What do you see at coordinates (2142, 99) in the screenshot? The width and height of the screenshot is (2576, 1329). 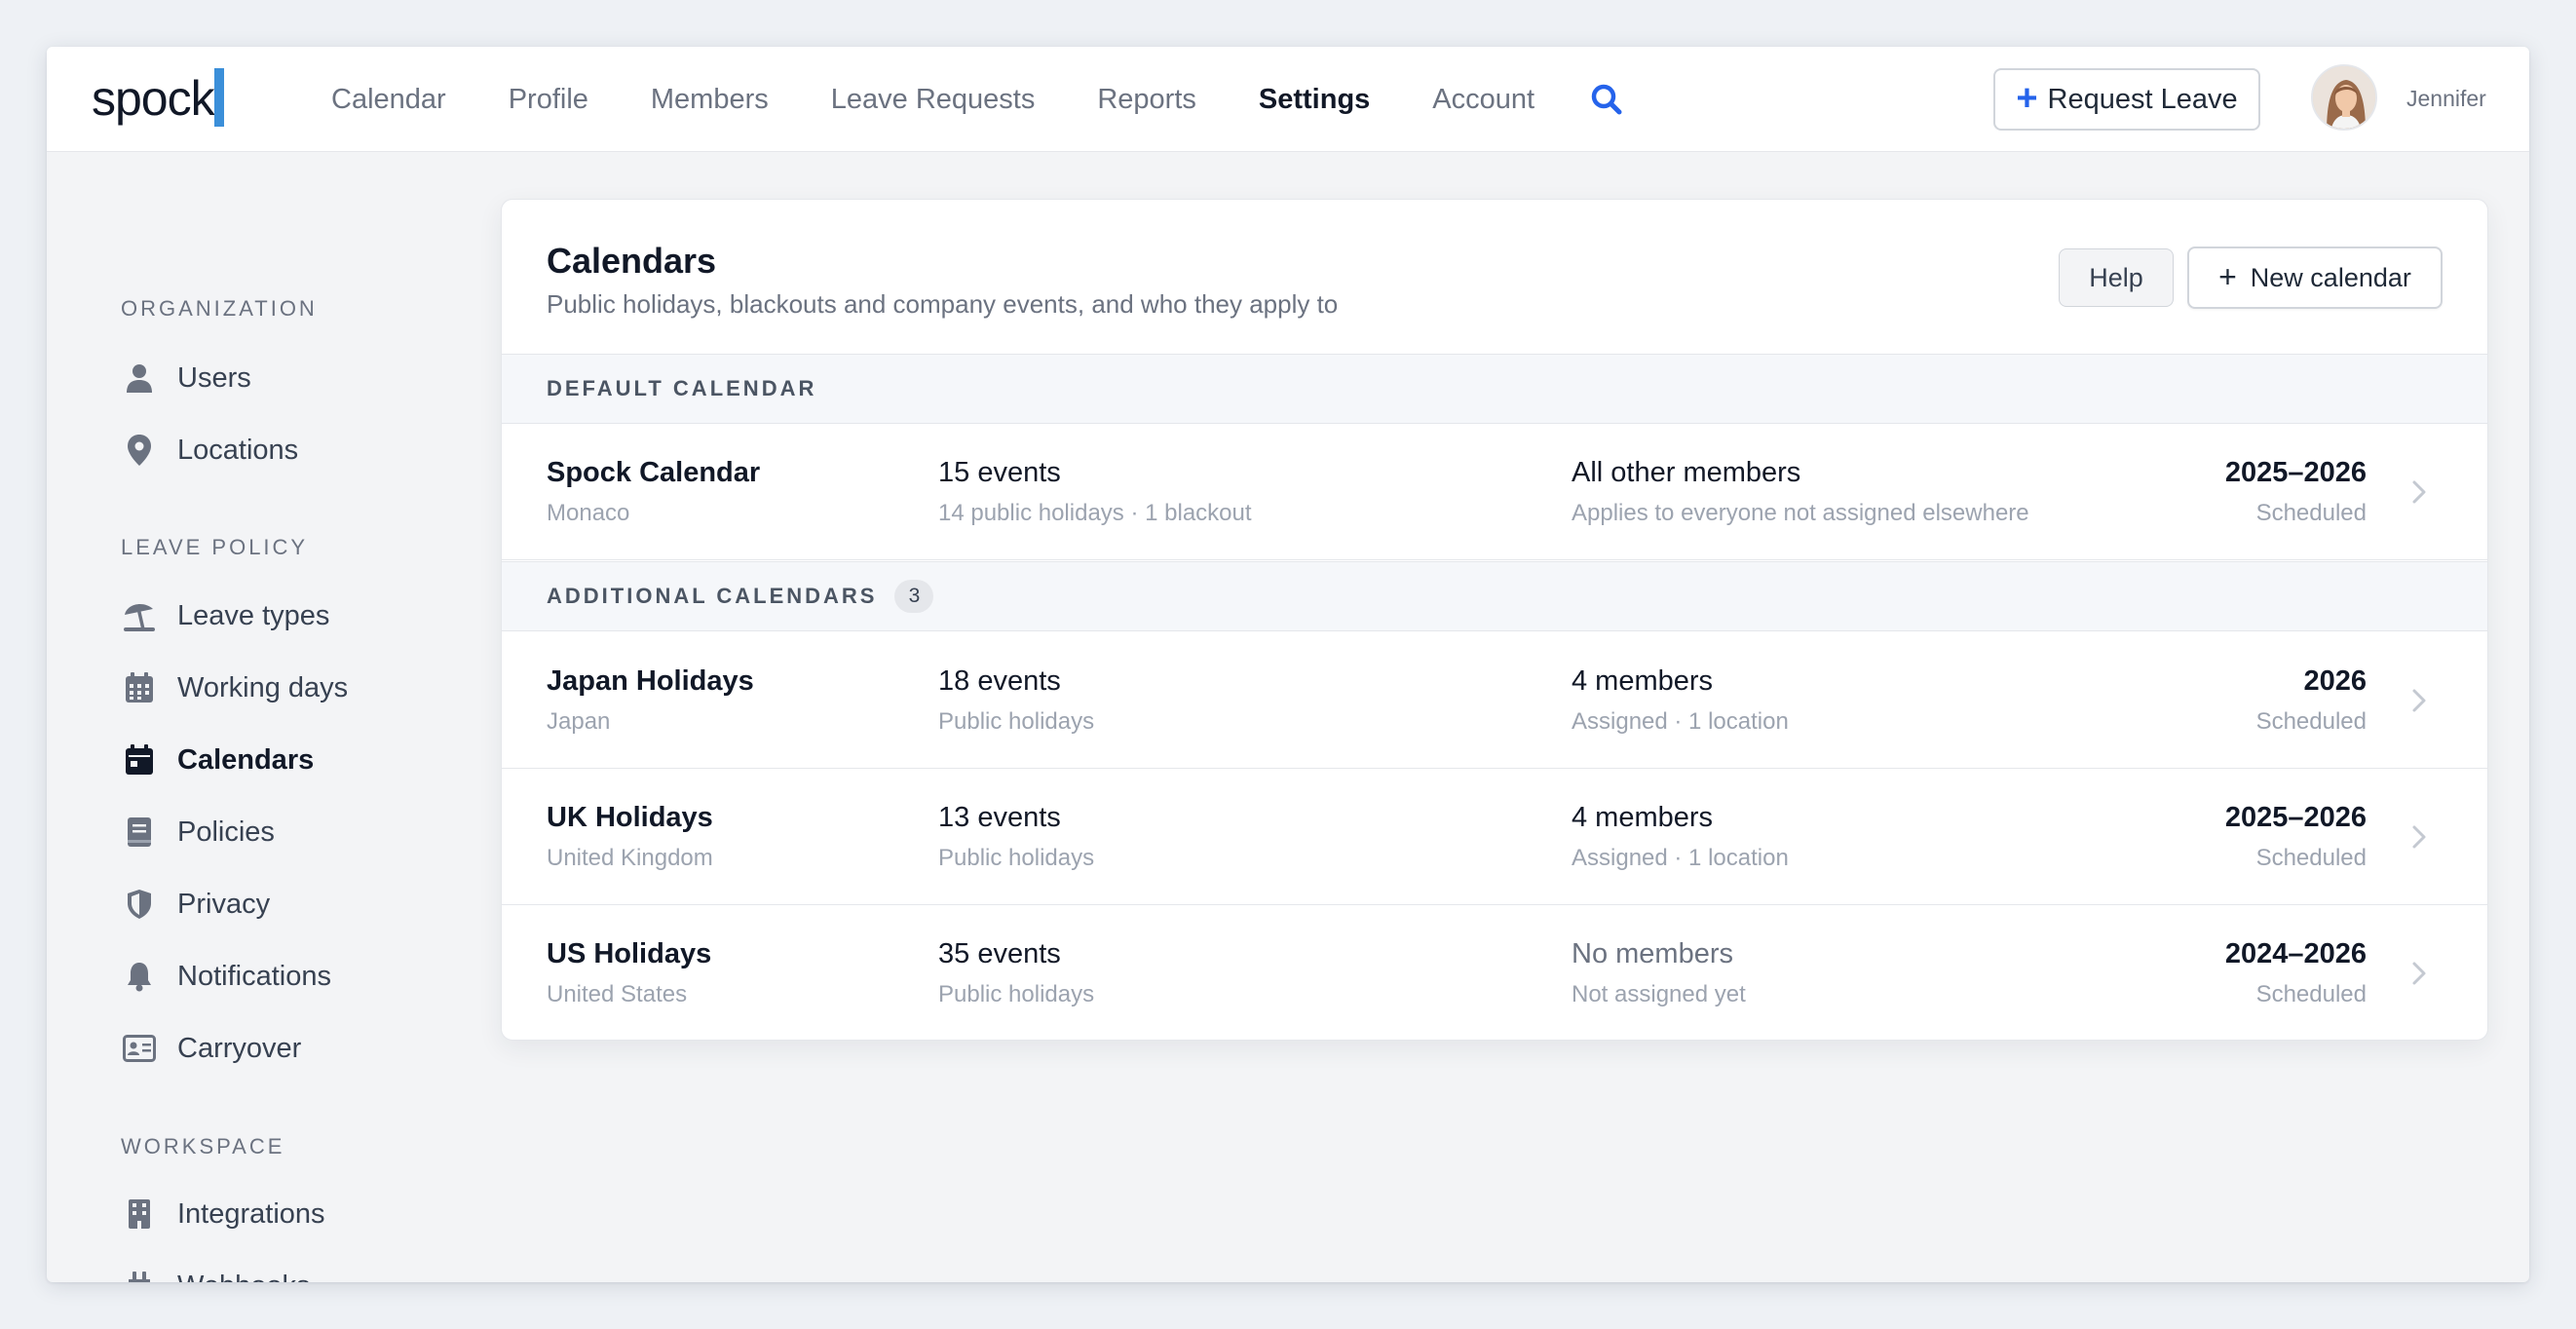 I see `request-leave-label: Request Leave` at bounding box center [2142, 99].